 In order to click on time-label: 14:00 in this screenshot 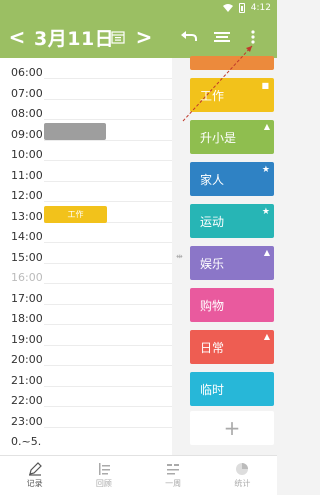, I will do `click(27, 236)`.